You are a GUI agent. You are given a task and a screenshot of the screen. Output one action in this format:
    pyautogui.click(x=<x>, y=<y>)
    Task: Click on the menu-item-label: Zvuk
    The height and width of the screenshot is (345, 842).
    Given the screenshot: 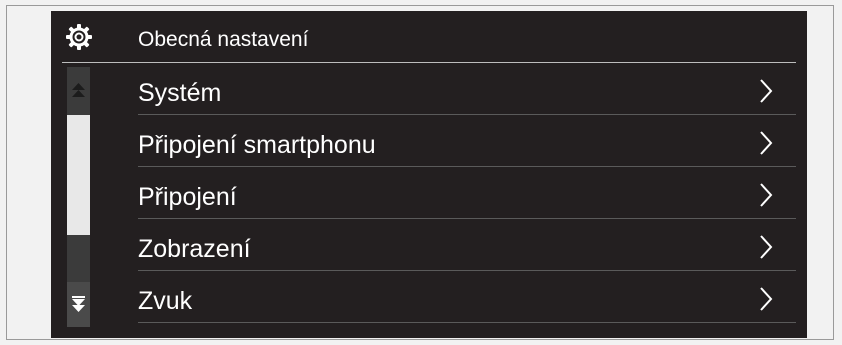 What is the action you would take?
    pyautogui.click(x=165, y=301)
    